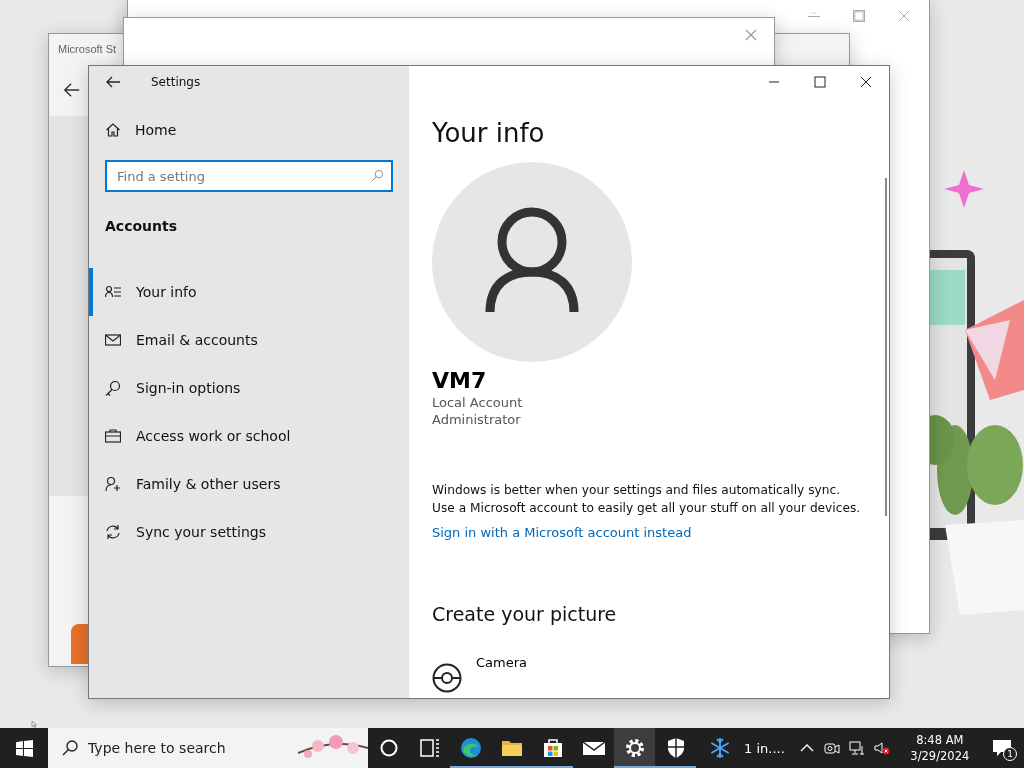  What do you see at coordinates (470, 748) in the screenshot?
I see `browser-icon` at bounding box center [470, 748].